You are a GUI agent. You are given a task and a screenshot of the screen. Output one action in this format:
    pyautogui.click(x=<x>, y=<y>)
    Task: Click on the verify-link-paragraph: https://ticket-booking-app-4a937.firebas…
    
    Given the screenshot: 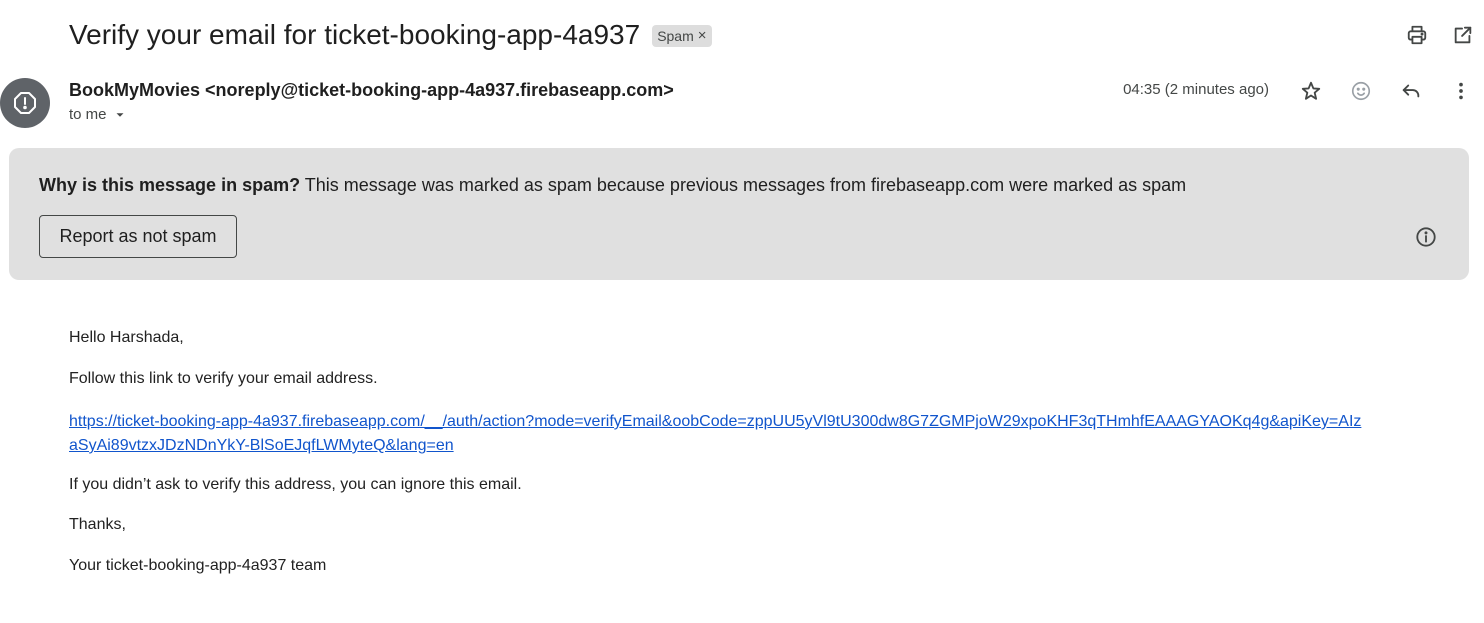 What is the action you would take?
    pyautogui.click(x=719, y=434)
    